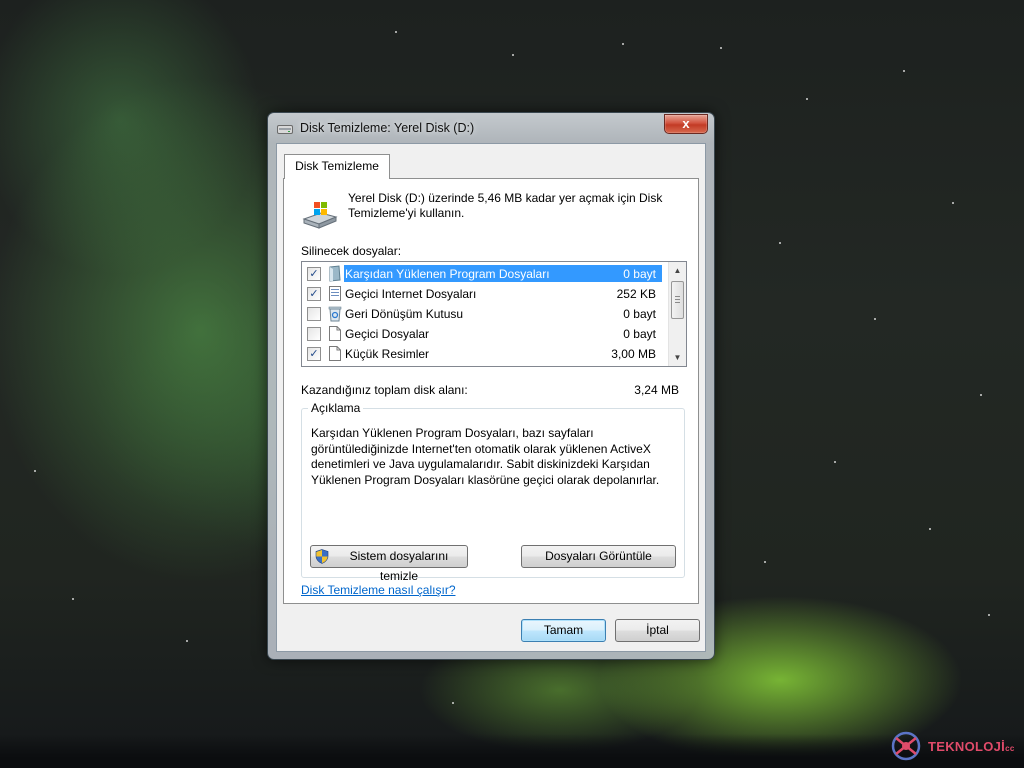 The height and width of the screenshot is (768, 1024). What do you see at coordinates (447, 274) in the screenshot?
I see `item-name: Karşıdan Yüklenen Program Dosyaları` at bounding box center [447, 274].